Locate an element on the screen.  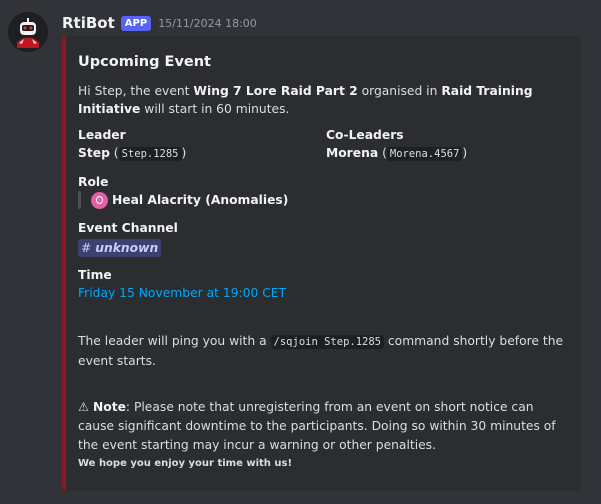
coleaders-label: Co-Leaders is located at coordinates (365, 135).